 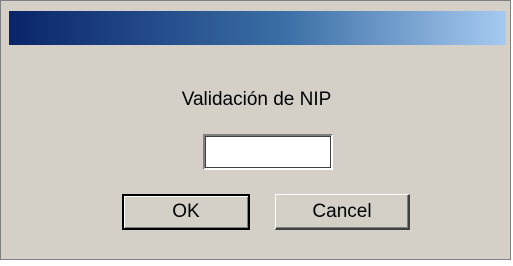 I want to click on dialog-heading: Validación de NIP, so click(x=256, y=99).